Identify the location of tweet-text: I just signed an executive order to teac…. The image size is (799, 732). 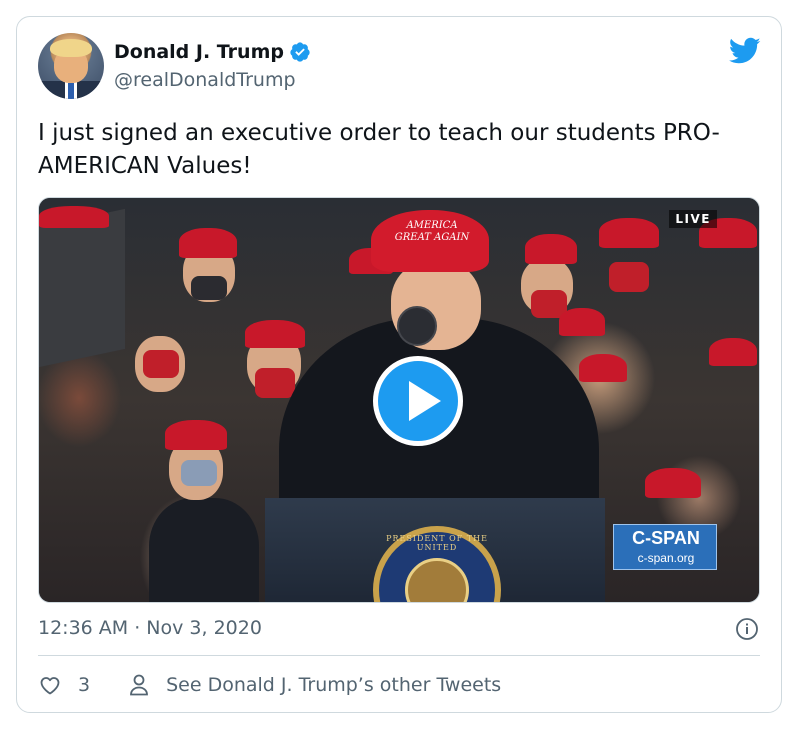
(379, 149).